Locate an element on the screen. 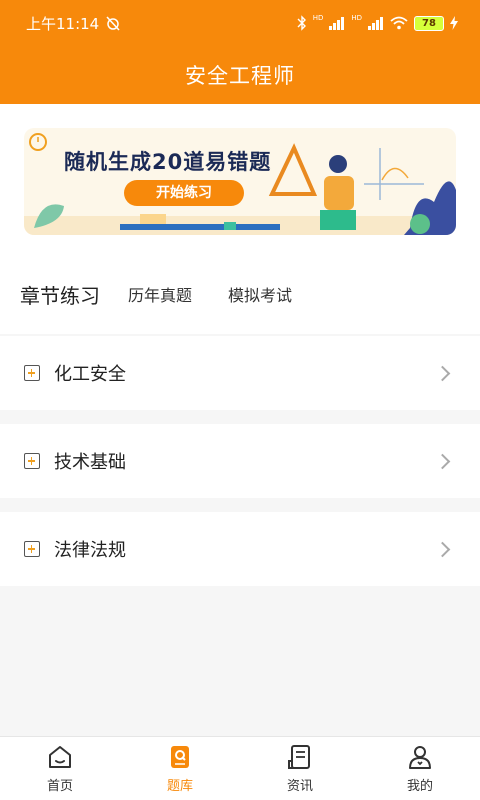  category-label: 法律法规 is located at coordinates (90, 550).